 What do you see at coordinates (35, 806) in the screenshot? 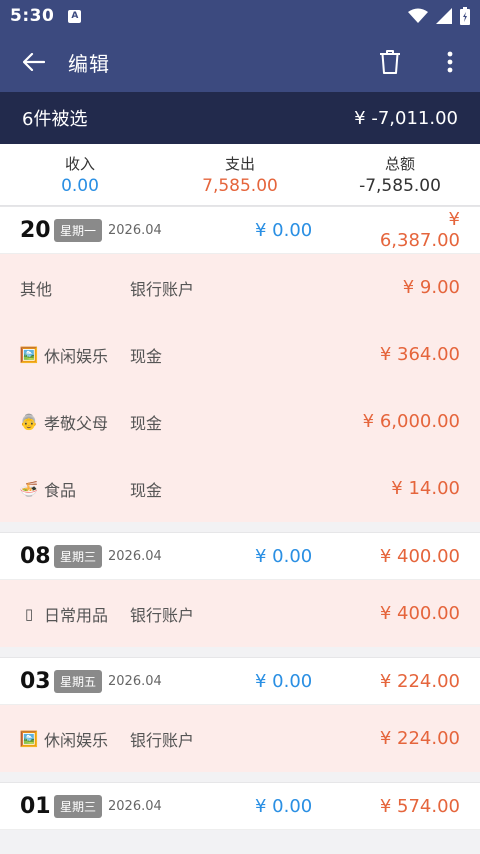
I see `day-number: 01` at bounding box center [35, 806].